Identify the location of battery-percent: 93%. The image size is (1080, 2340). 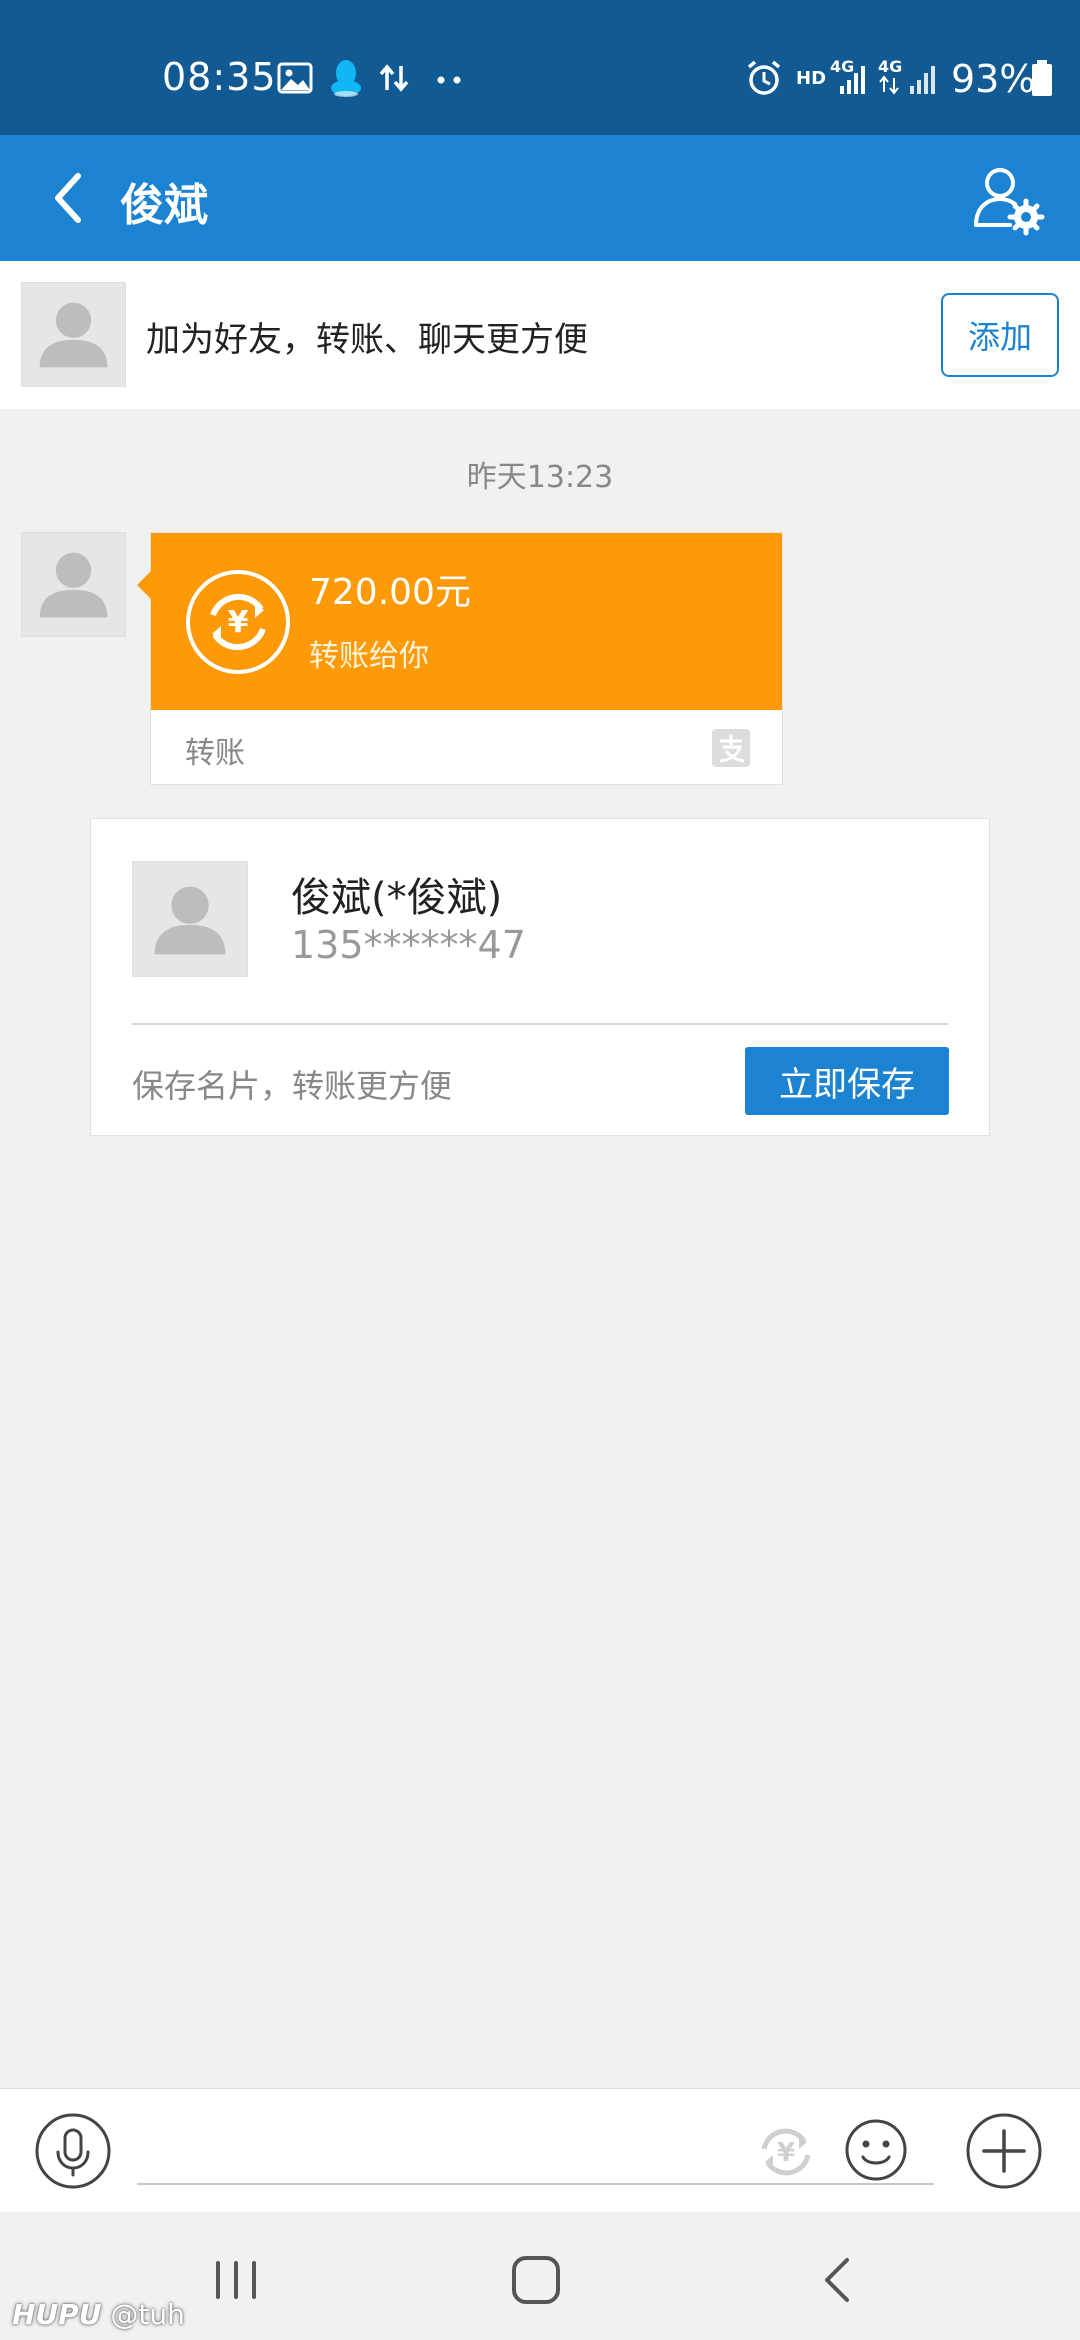
(993, 79).